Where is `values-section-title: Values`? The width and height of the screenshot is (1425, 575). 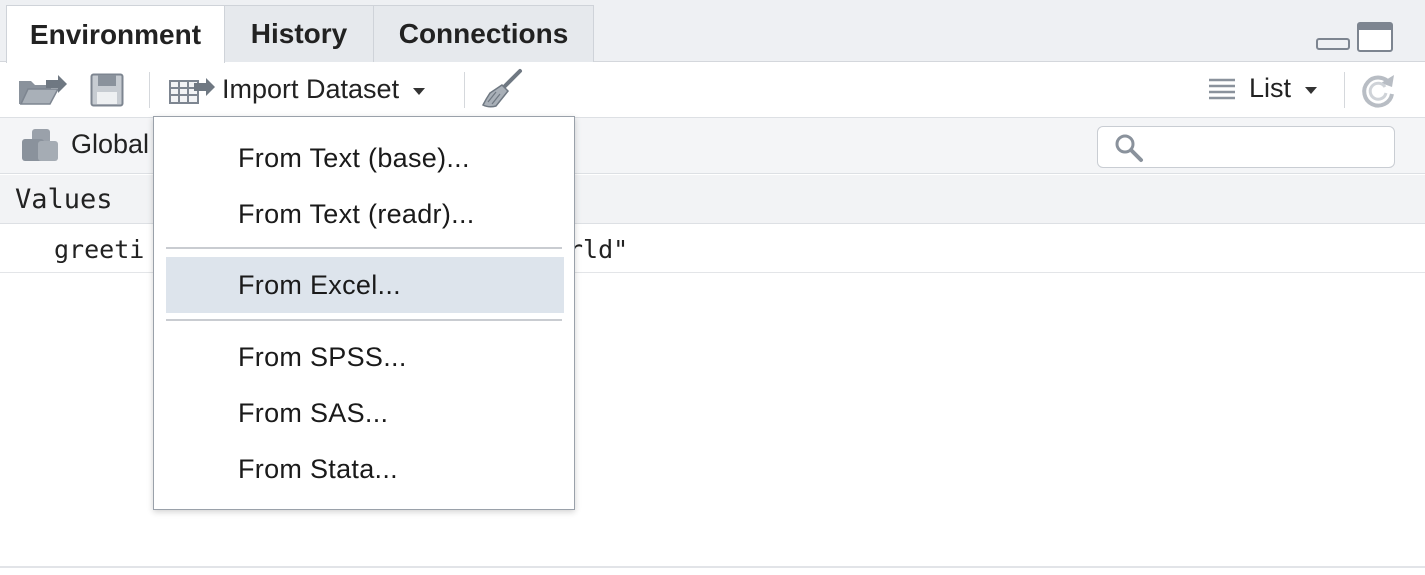
values-section-title: Values is located at coordinates (64, 199).